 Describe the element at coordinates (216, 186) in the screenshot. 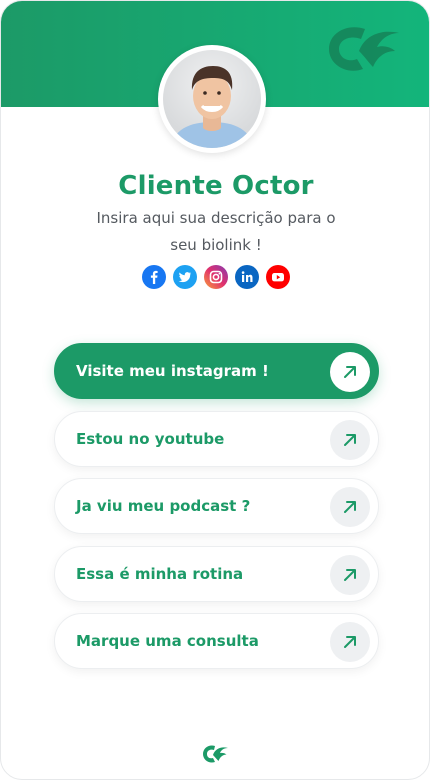

I see `profile-name: Cliente Octor` at that location.